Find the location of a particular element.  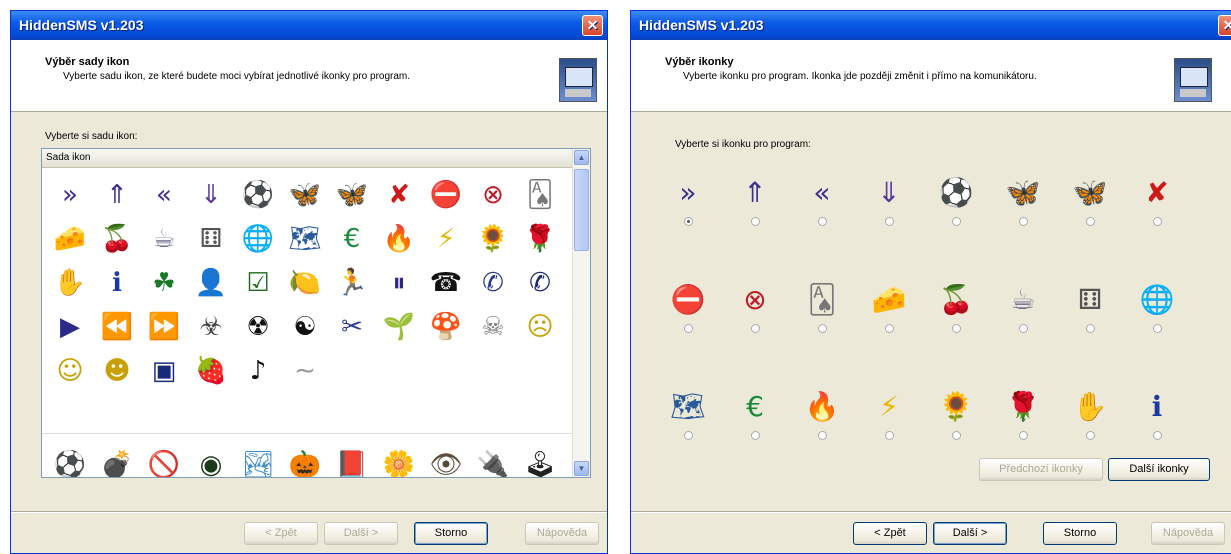

close-icon: ✕ is located at coordinates (592, 25).